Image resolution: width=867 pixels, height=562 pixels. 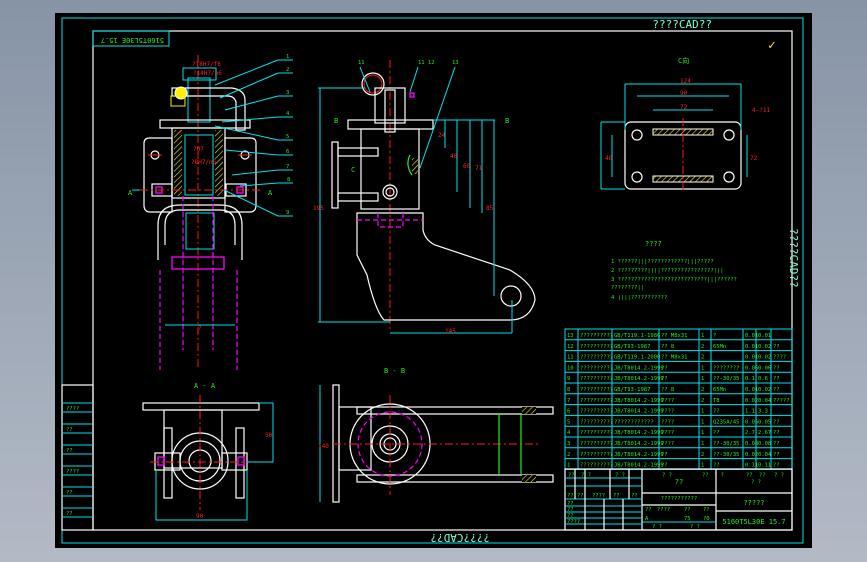 What do you see at coordinates (205, 386) in the screenshot?
I see `section-a-label: A - A` at bounding box center [205, 386].